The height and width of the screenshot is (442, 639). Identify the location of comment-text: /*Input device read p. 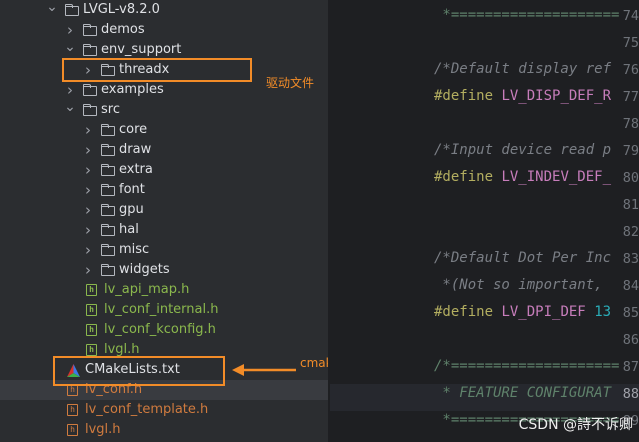
(523, 150).